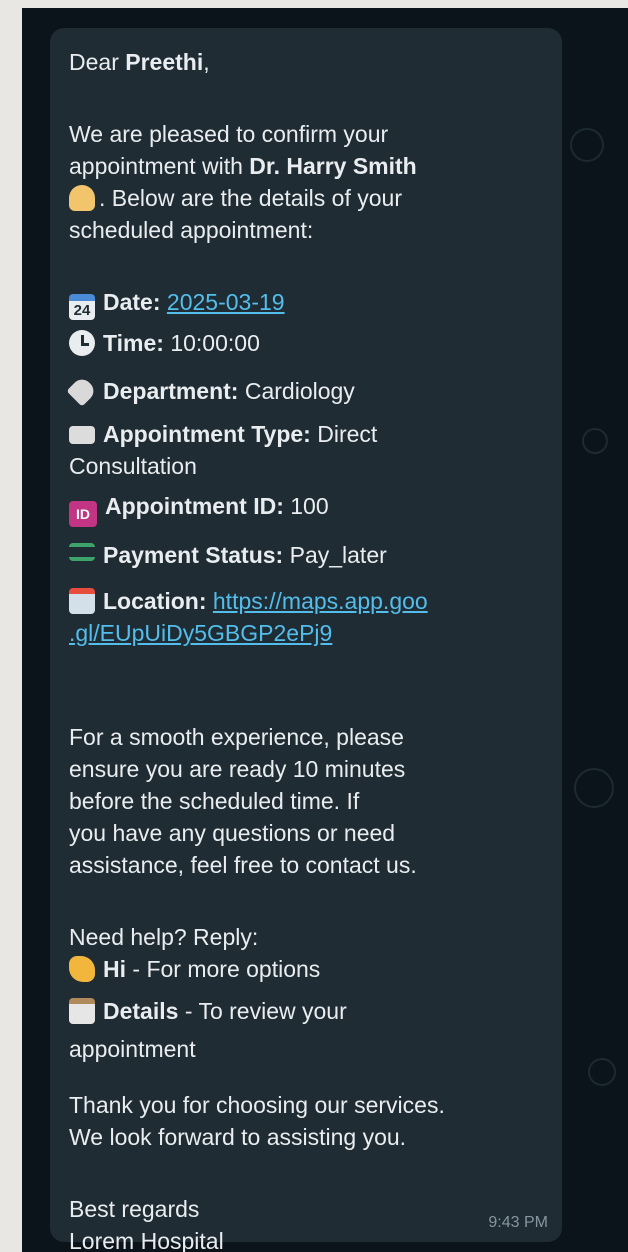  I want to click on location-link-continued: .gl/EUpUiDy5GBGP2ePj9, so click(200, 633).